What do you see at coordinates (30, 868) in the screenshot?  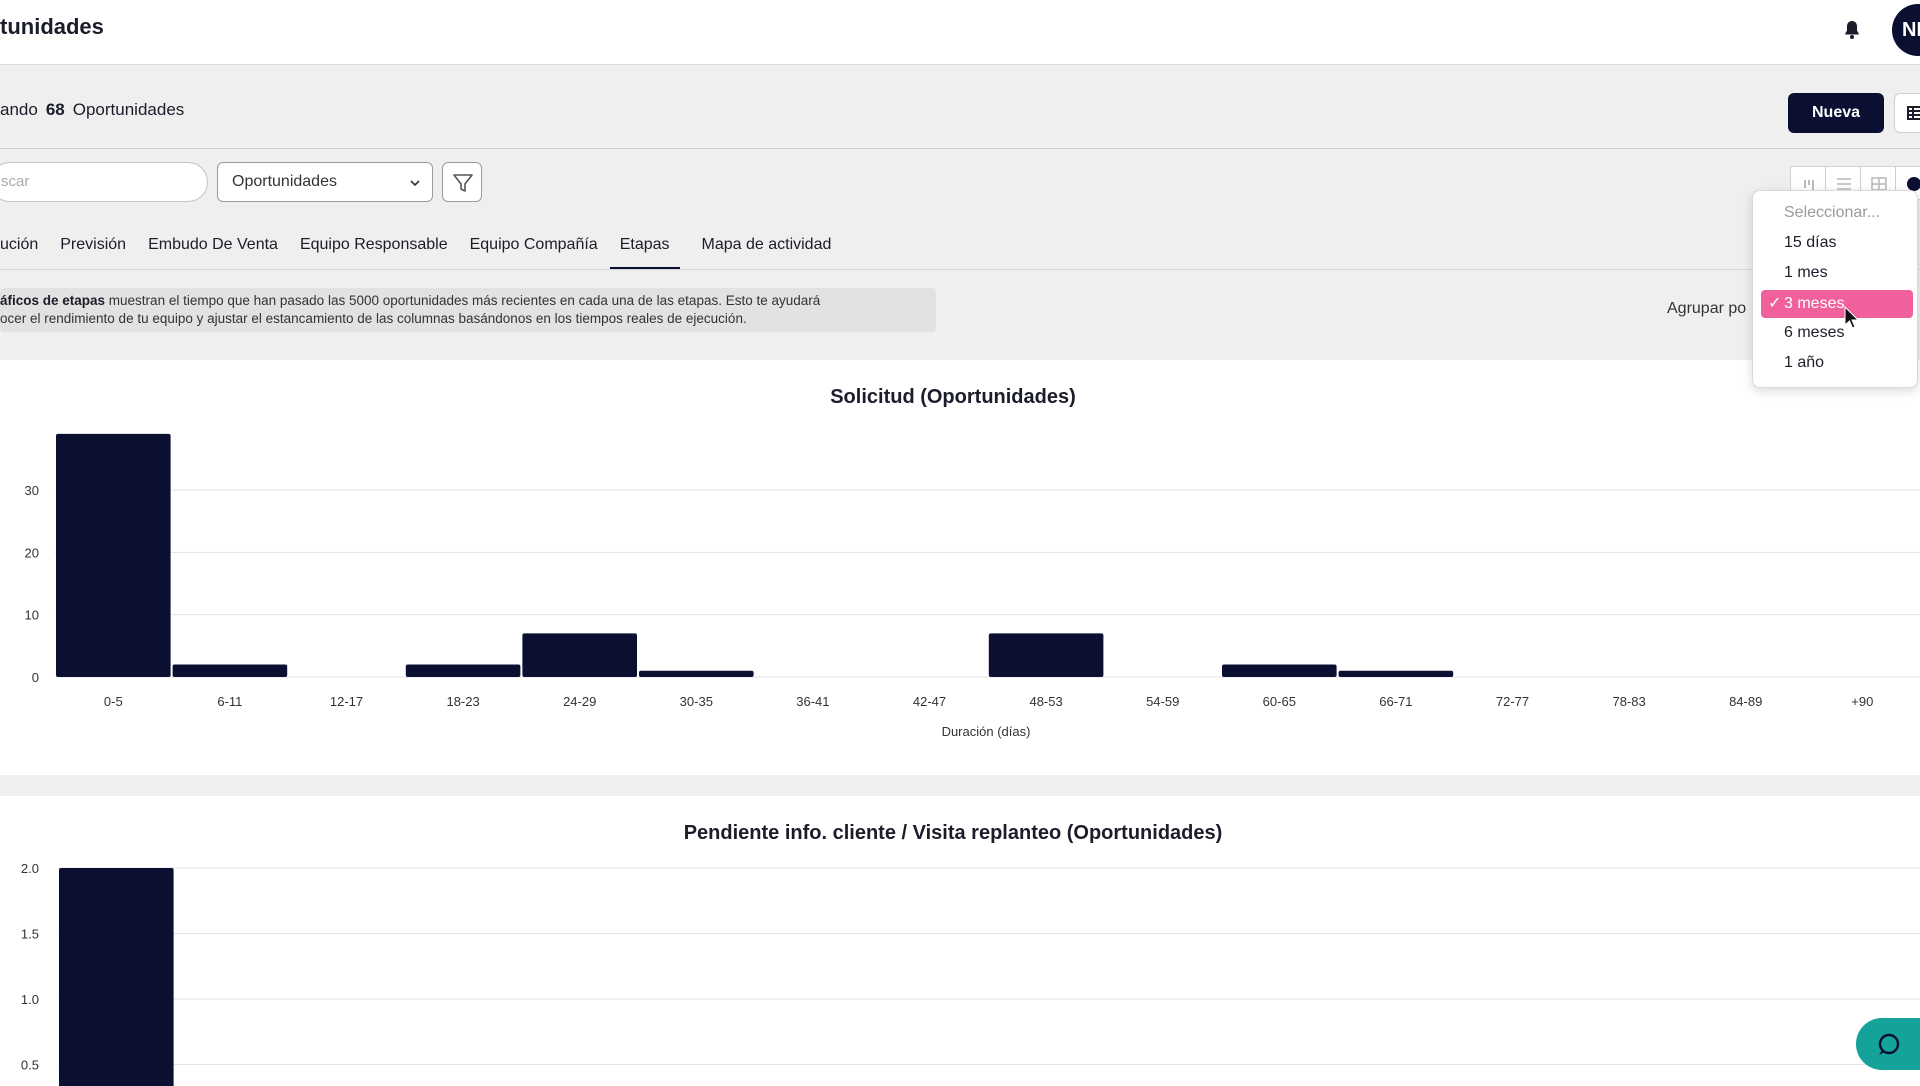 I see `y-tick-label: 2.0` at bounding box center [30, 868].